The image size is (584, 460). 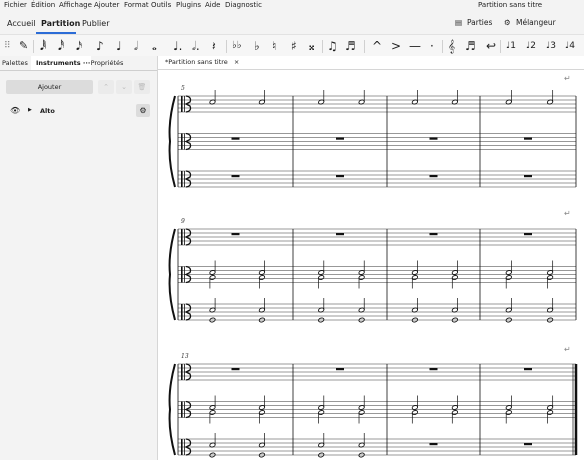 What do you see at coordinates (136, 5) in the screenshot?
I see `menu-format: Format` at bounding box center [136, 5].